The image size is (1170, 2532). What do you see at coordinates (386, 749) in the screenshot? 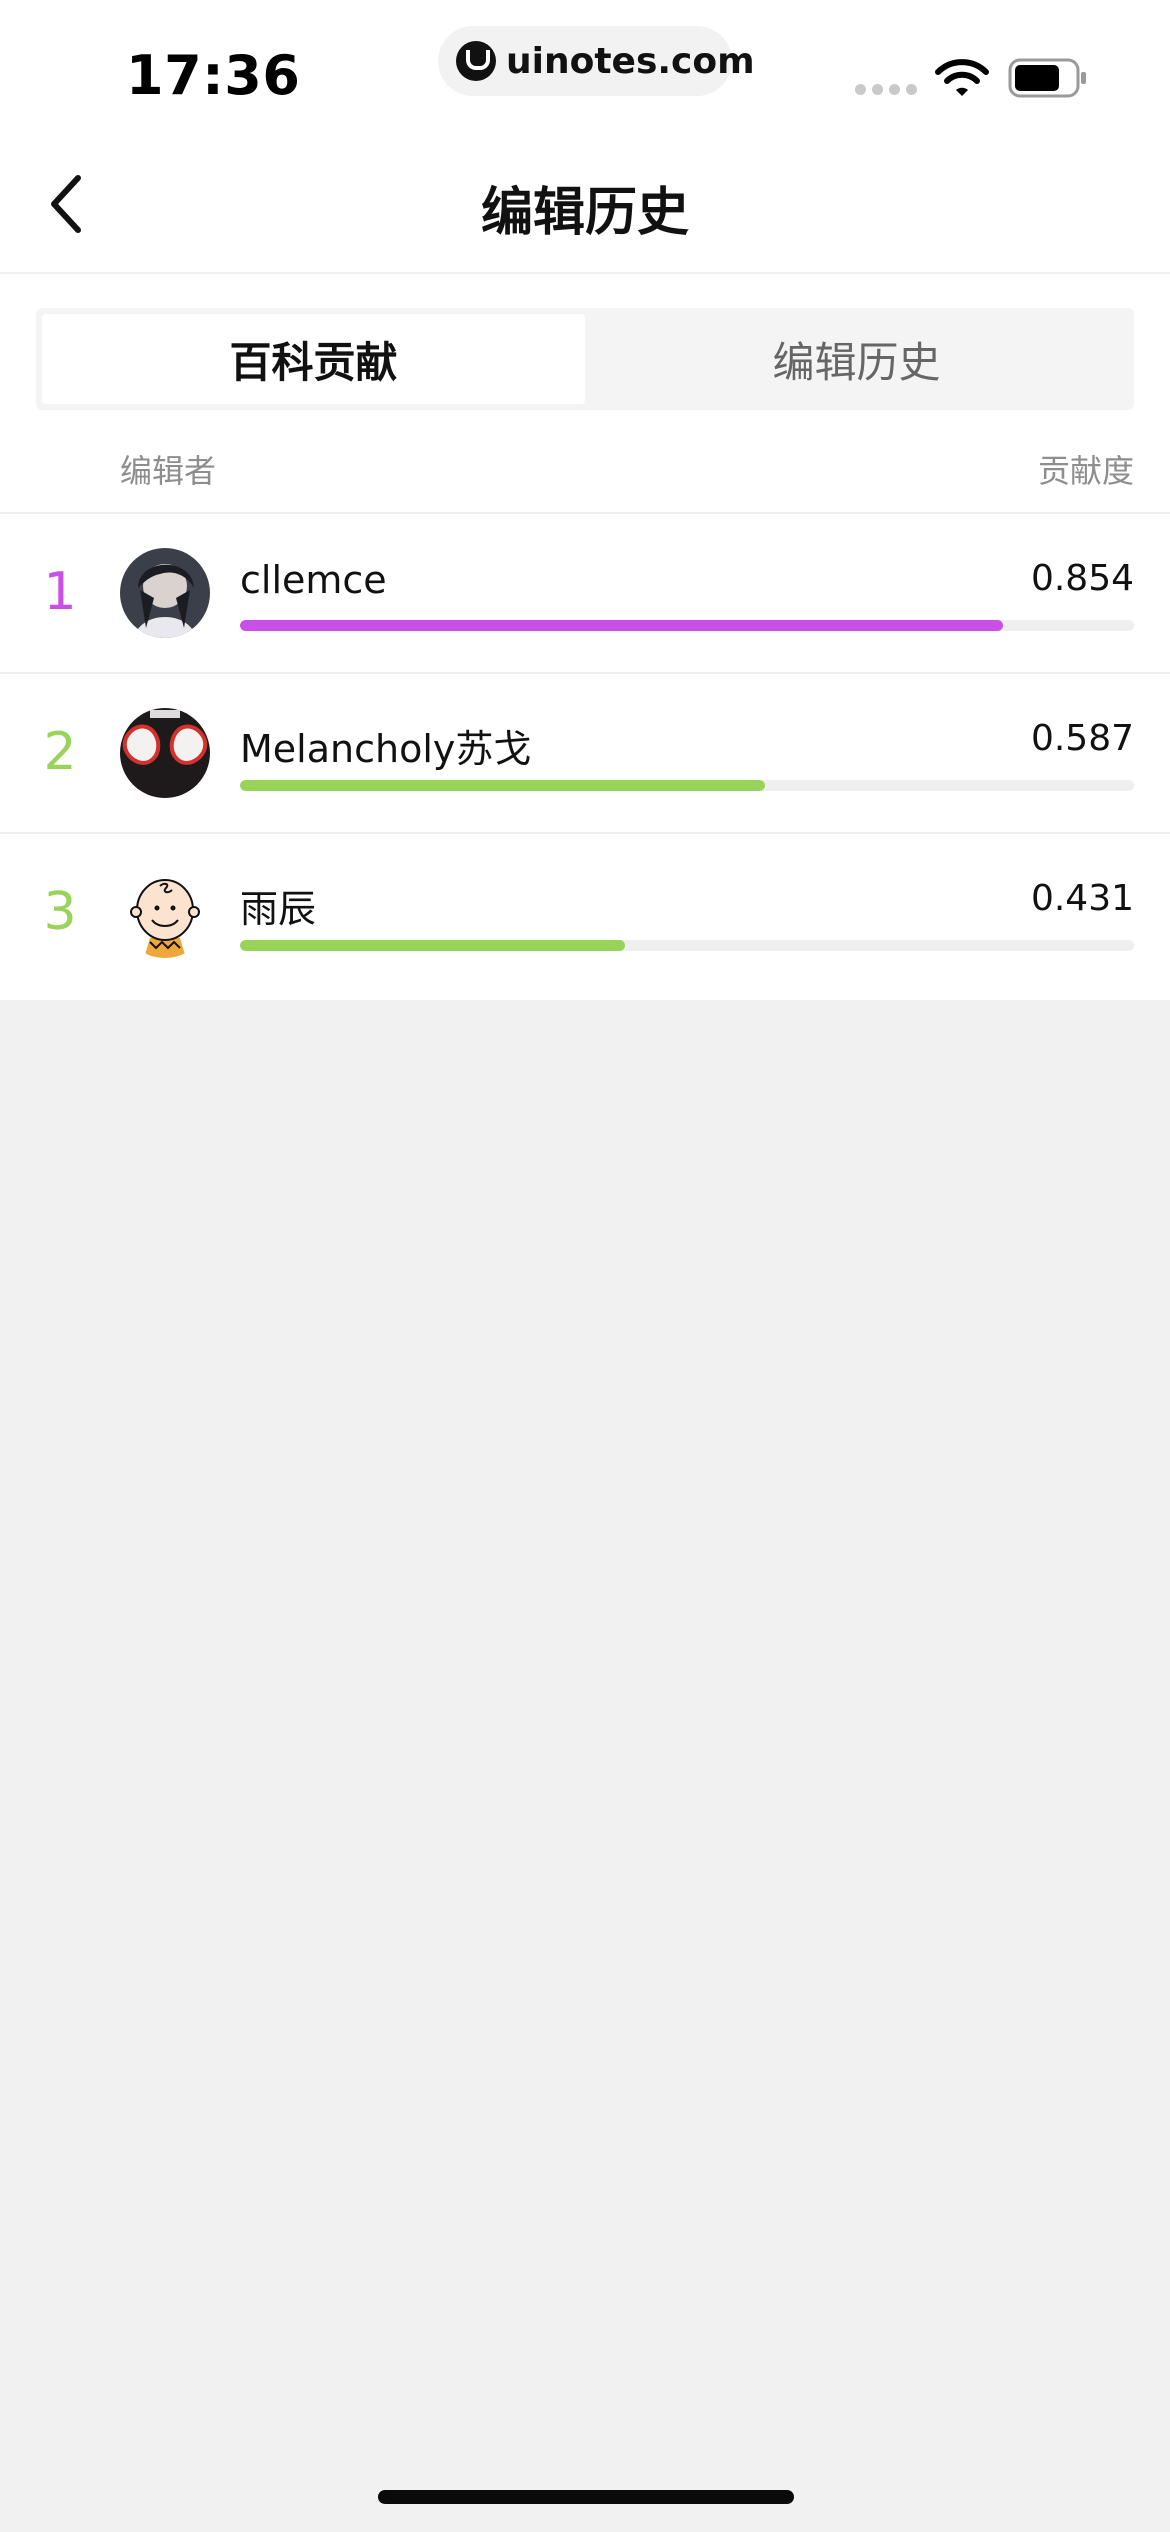
I see `contributor-name: Melancholy苏戈` at bounding box center [386, 749].